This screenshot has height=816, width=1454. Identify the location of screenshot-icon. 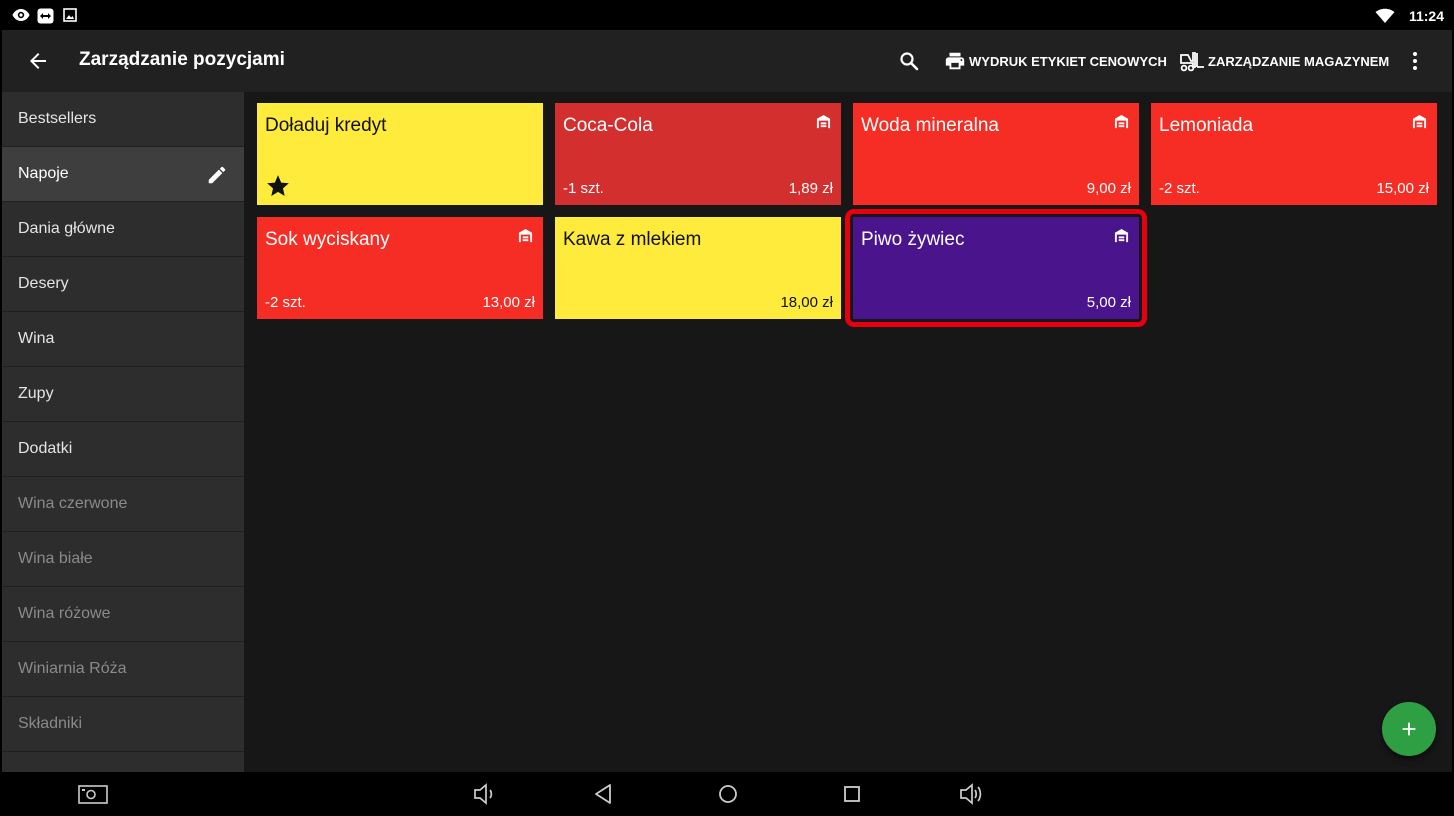
(93, 794).